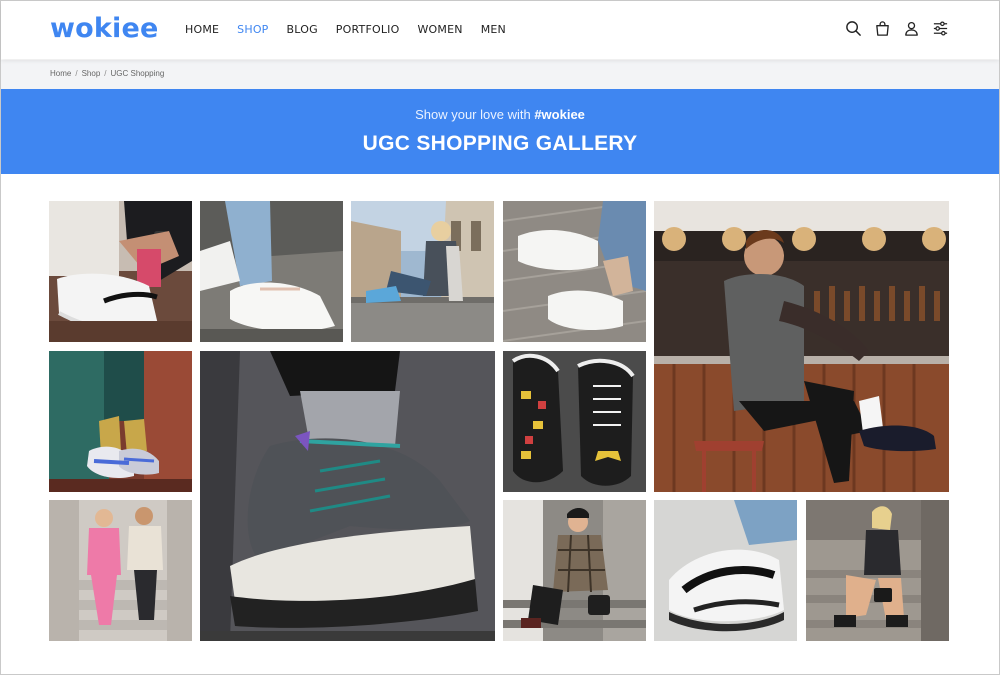 The image size is (1000, 675). Describe the element at coordinates (104, 28) in the screenshot. I see `brand-logo: wokiee` at that location.